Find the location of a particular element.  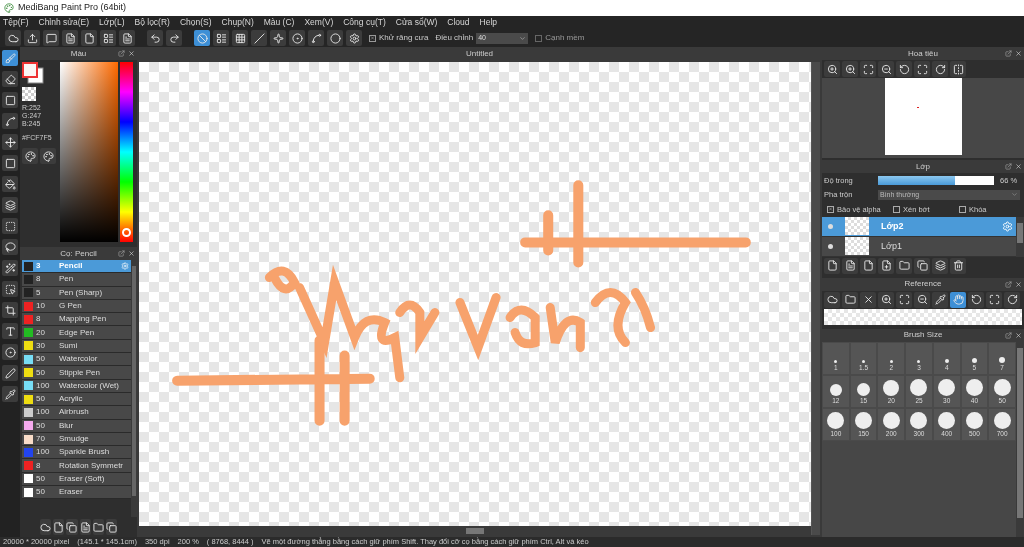

layer-row: Lớp1 is located at coordinates (919, 246).